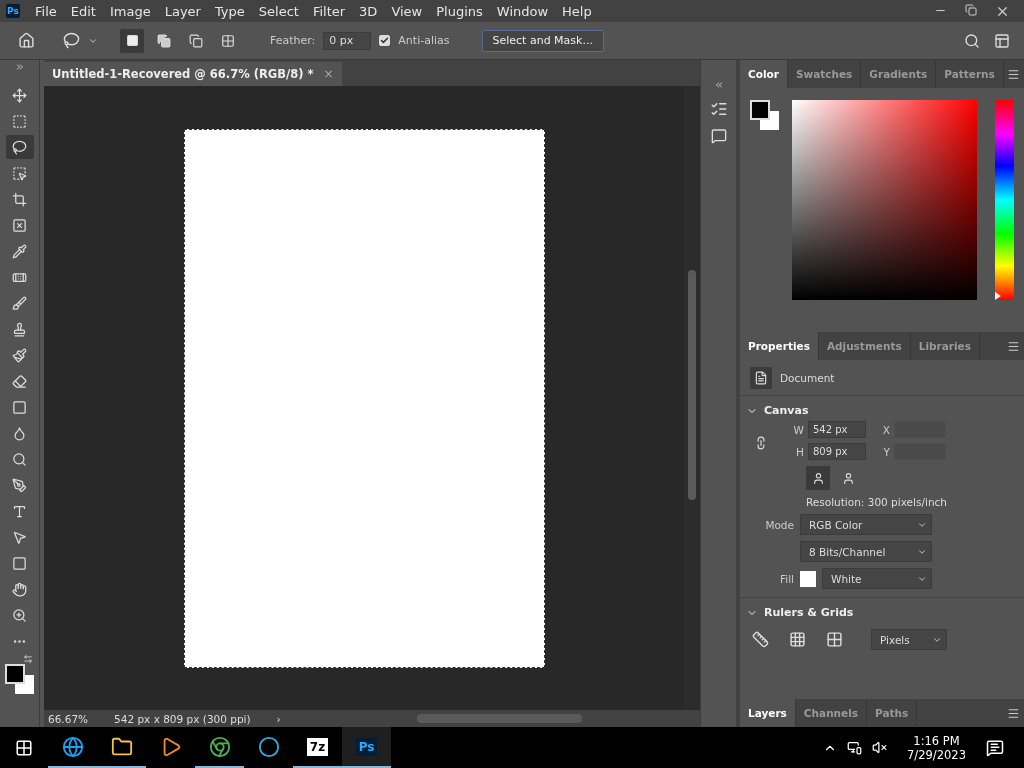  I want to click on menu-item: Filter, so click(329, 11).